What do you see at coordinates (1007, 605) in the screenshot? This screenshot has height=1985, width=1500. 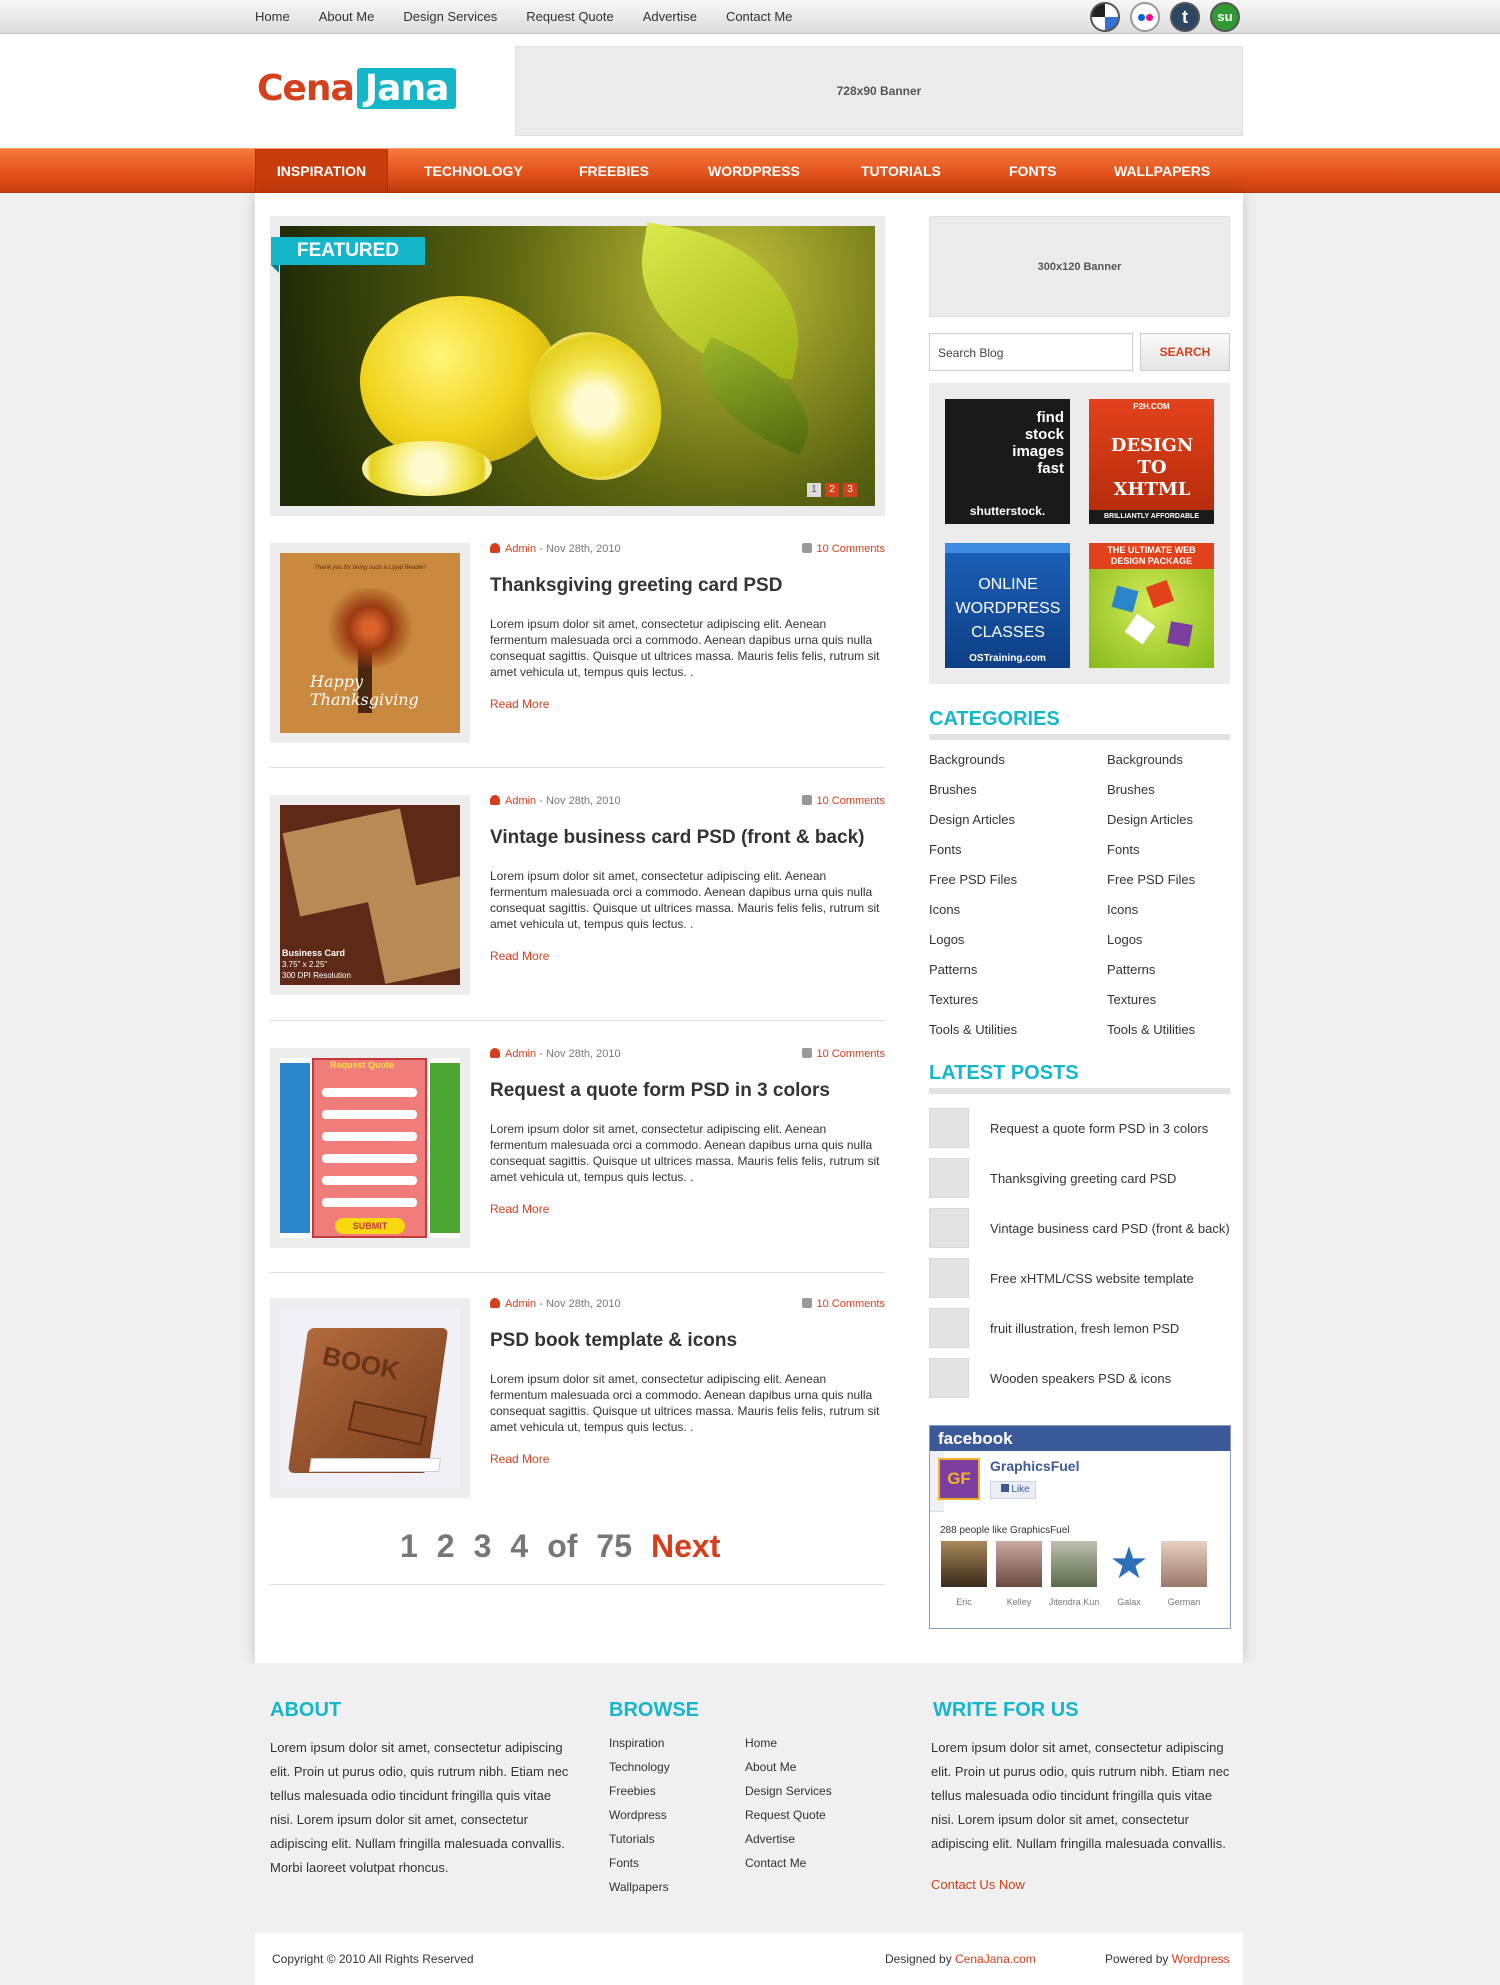 I see `ad-ostraining: ONLINE WORDPRESS CLASSES OSTraining.com` at bounding box center [1007, 605].